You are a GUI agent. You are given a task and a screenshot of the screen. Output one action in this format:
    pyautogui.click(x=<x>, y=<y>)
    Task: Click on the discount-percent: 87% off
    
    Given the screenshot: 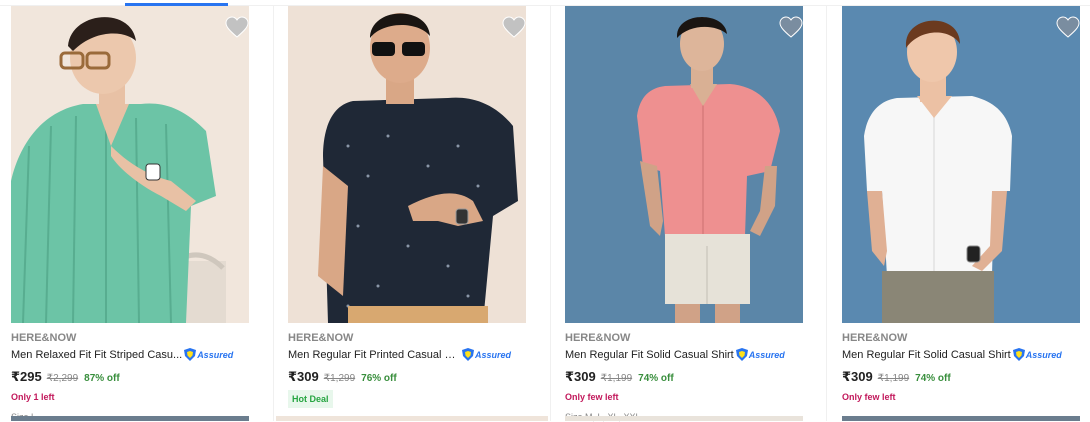 What is the action you would take?
    pyautogui.click(x=102, y=378)
    